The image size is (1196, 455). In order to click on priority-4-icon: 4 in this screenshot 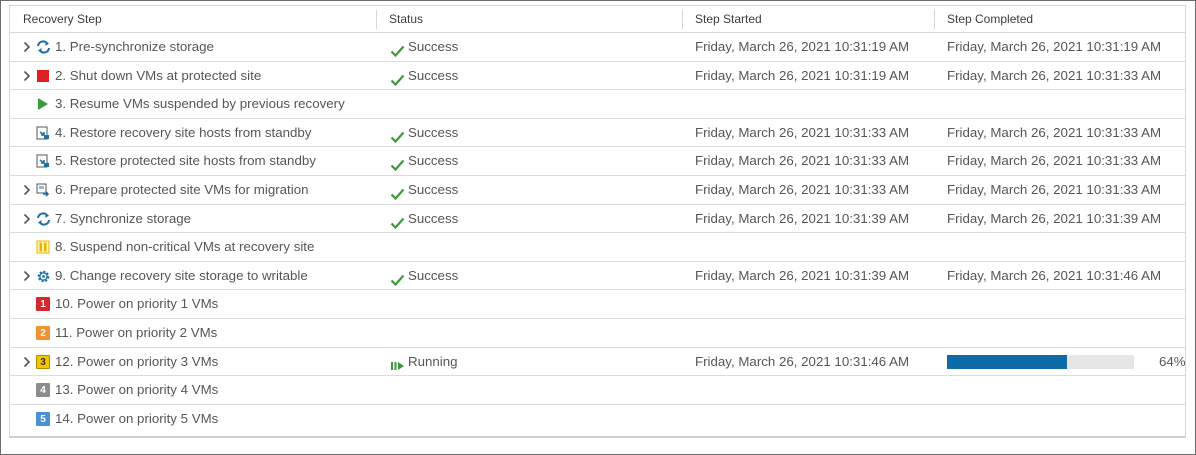, I will do `click(43, 390)`.